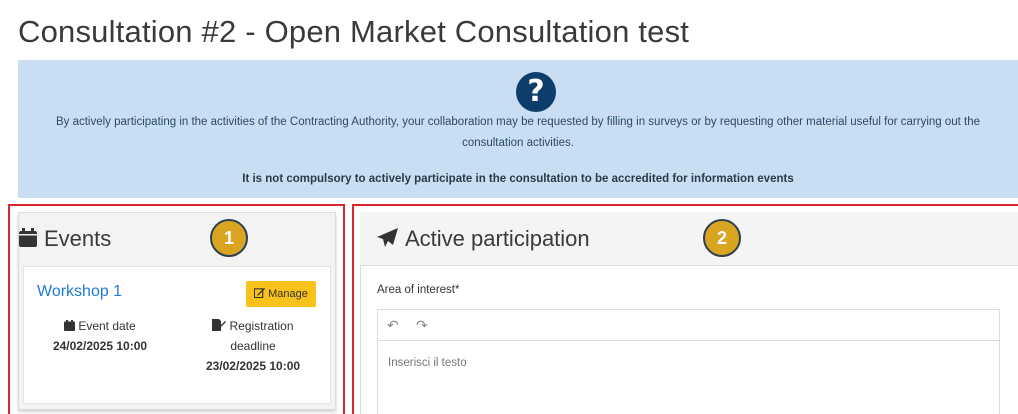 This screenshot has width=1018, height=414. What do you see at coordinates (536, 92) in the screenshot?
I see `question-circle-icon: ?` at bounding box center [536, 92].